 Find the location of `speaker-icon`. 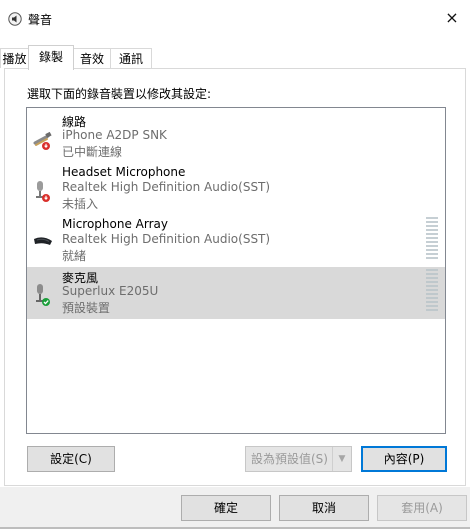

speaker-icon is located at coordinates (15, 19).